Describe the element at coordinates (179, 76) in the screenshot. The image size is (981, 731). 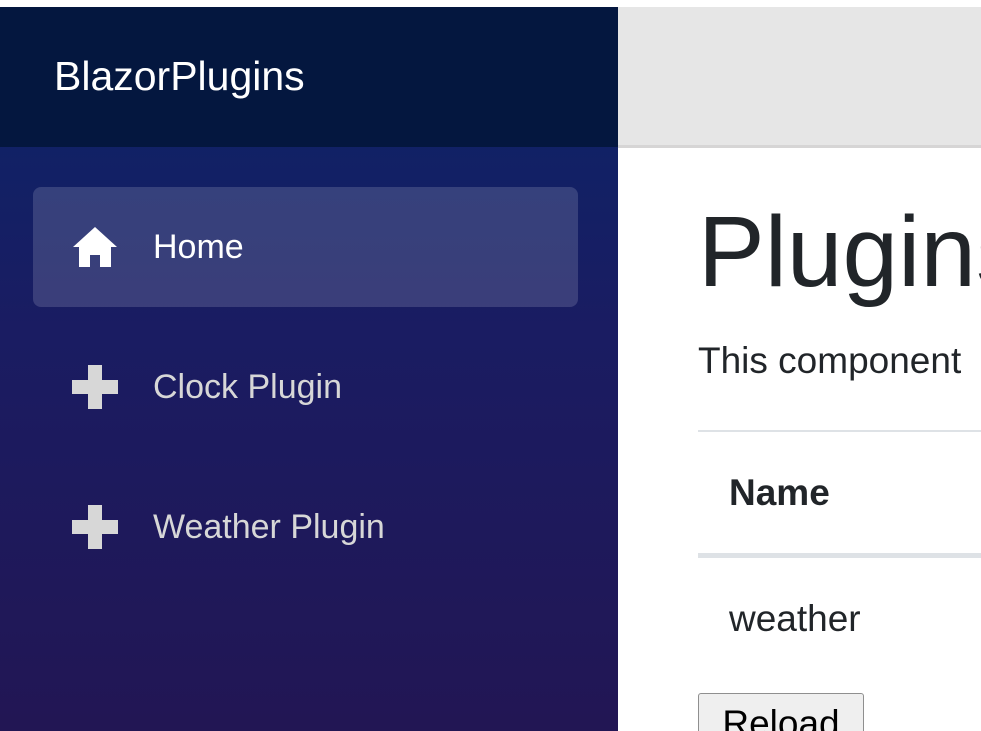
I see `brand-link: BlazorPlugins` at that location.